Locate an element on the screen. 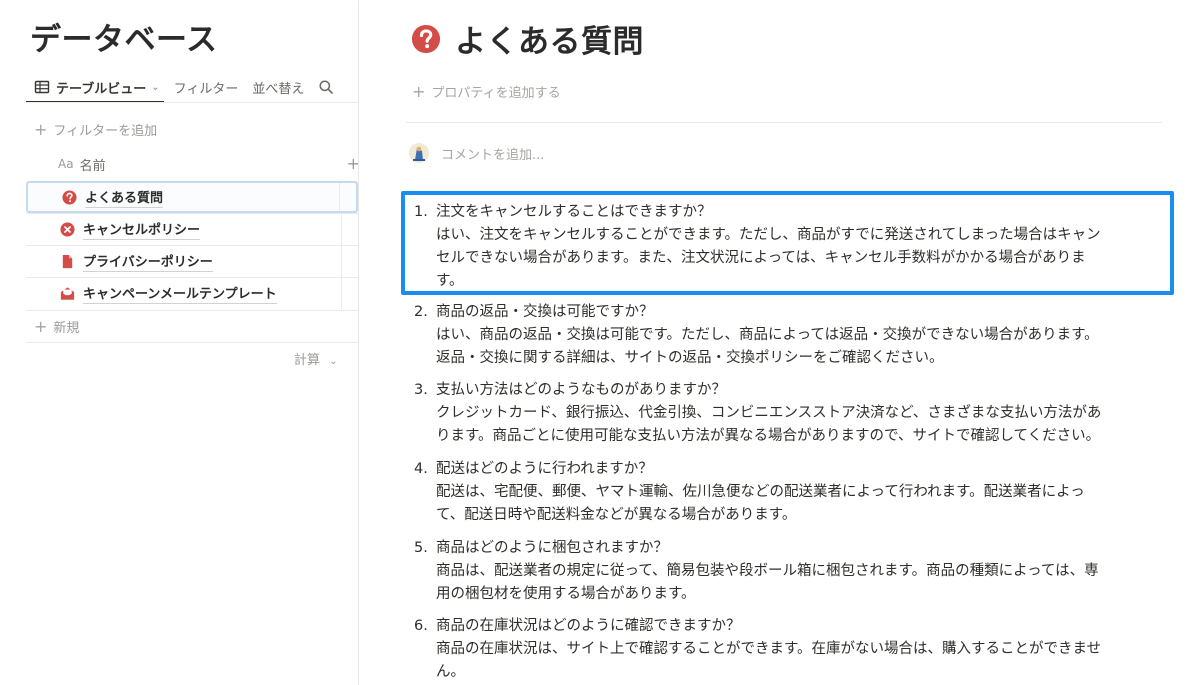 The height and width of the screenshot is (685, 1200). view-tab-label: テーブルビュー is located at coordinates (101, 89).